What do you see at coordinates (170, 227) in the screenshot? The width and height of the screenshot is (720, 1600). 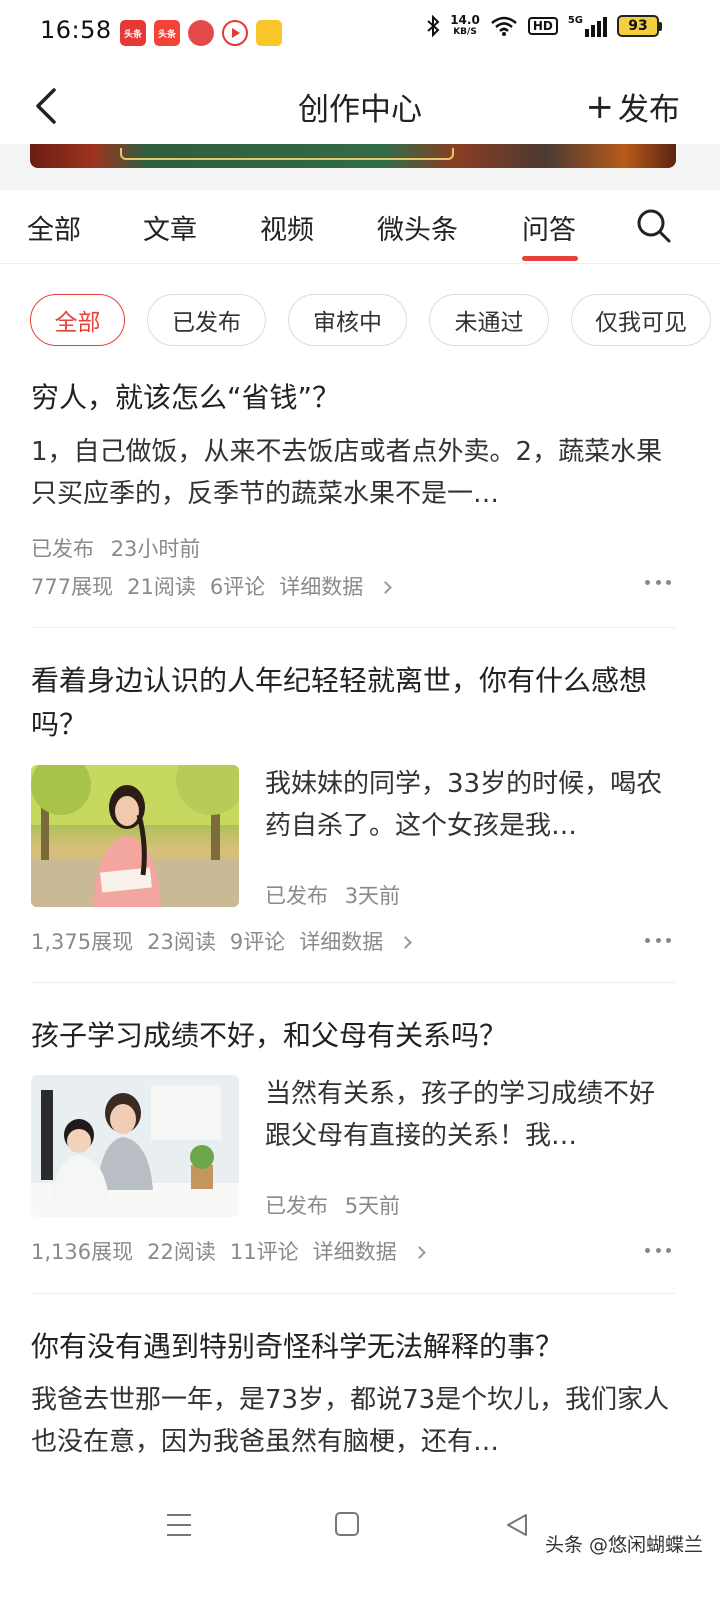 I see `tab-articles: 文章` at bounding box center [170, 227].